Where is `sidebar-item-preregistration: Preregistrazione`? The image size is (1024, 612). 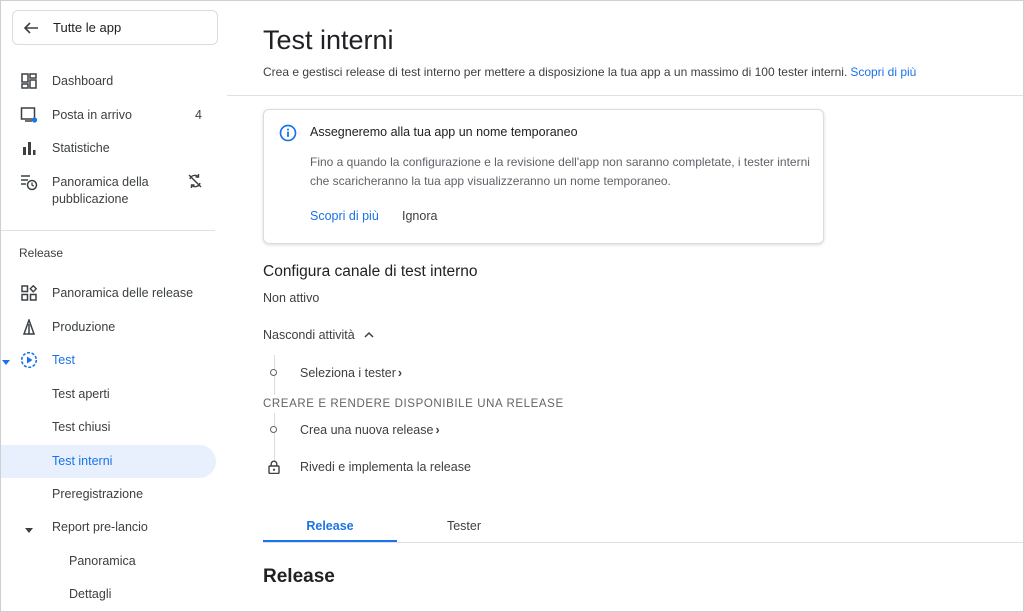 sidebar-item-preregistration: Preregistrazione is located at coordinates (108, 494).